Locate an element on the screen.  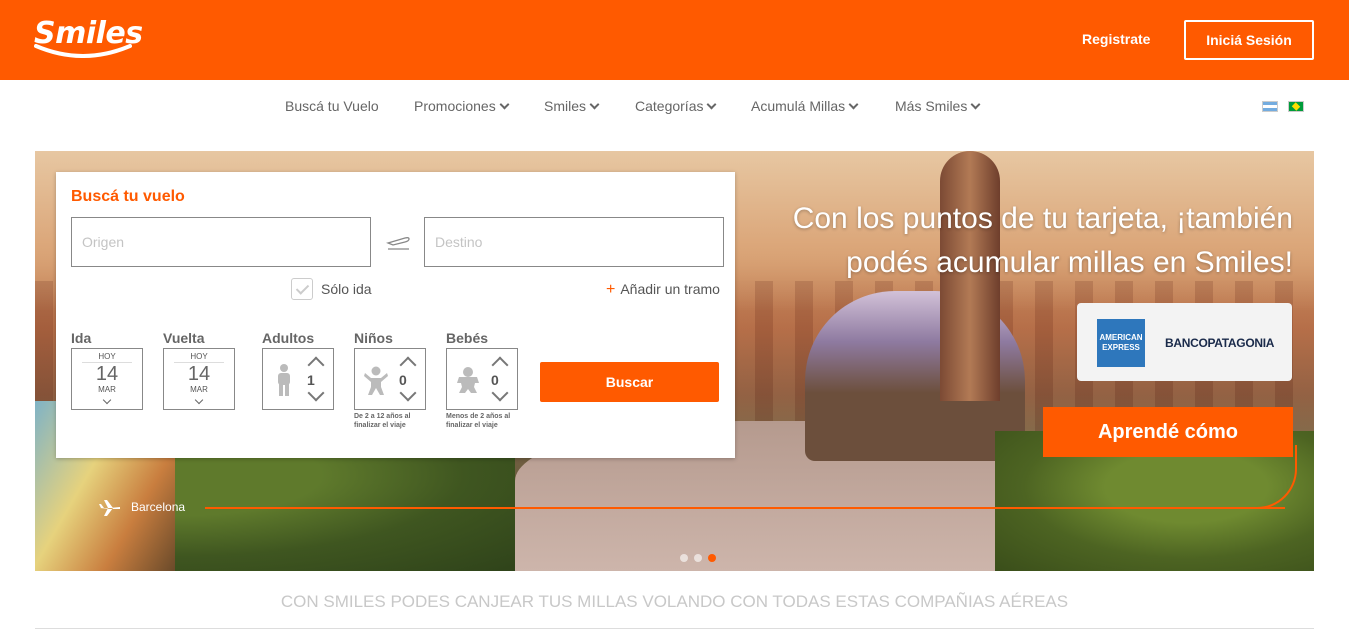
hero-headline-line: podés acumular millas en Smiles! is located at coordinates (1069, 262).